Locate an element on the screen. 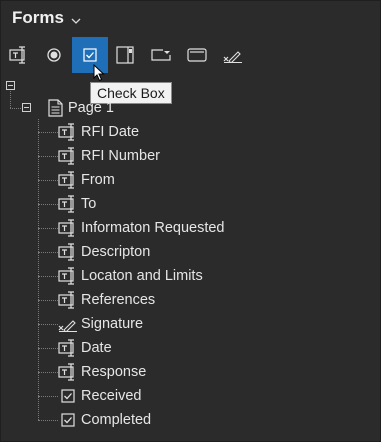  mouse-pointer-icon is located at coordinates (99, 75).